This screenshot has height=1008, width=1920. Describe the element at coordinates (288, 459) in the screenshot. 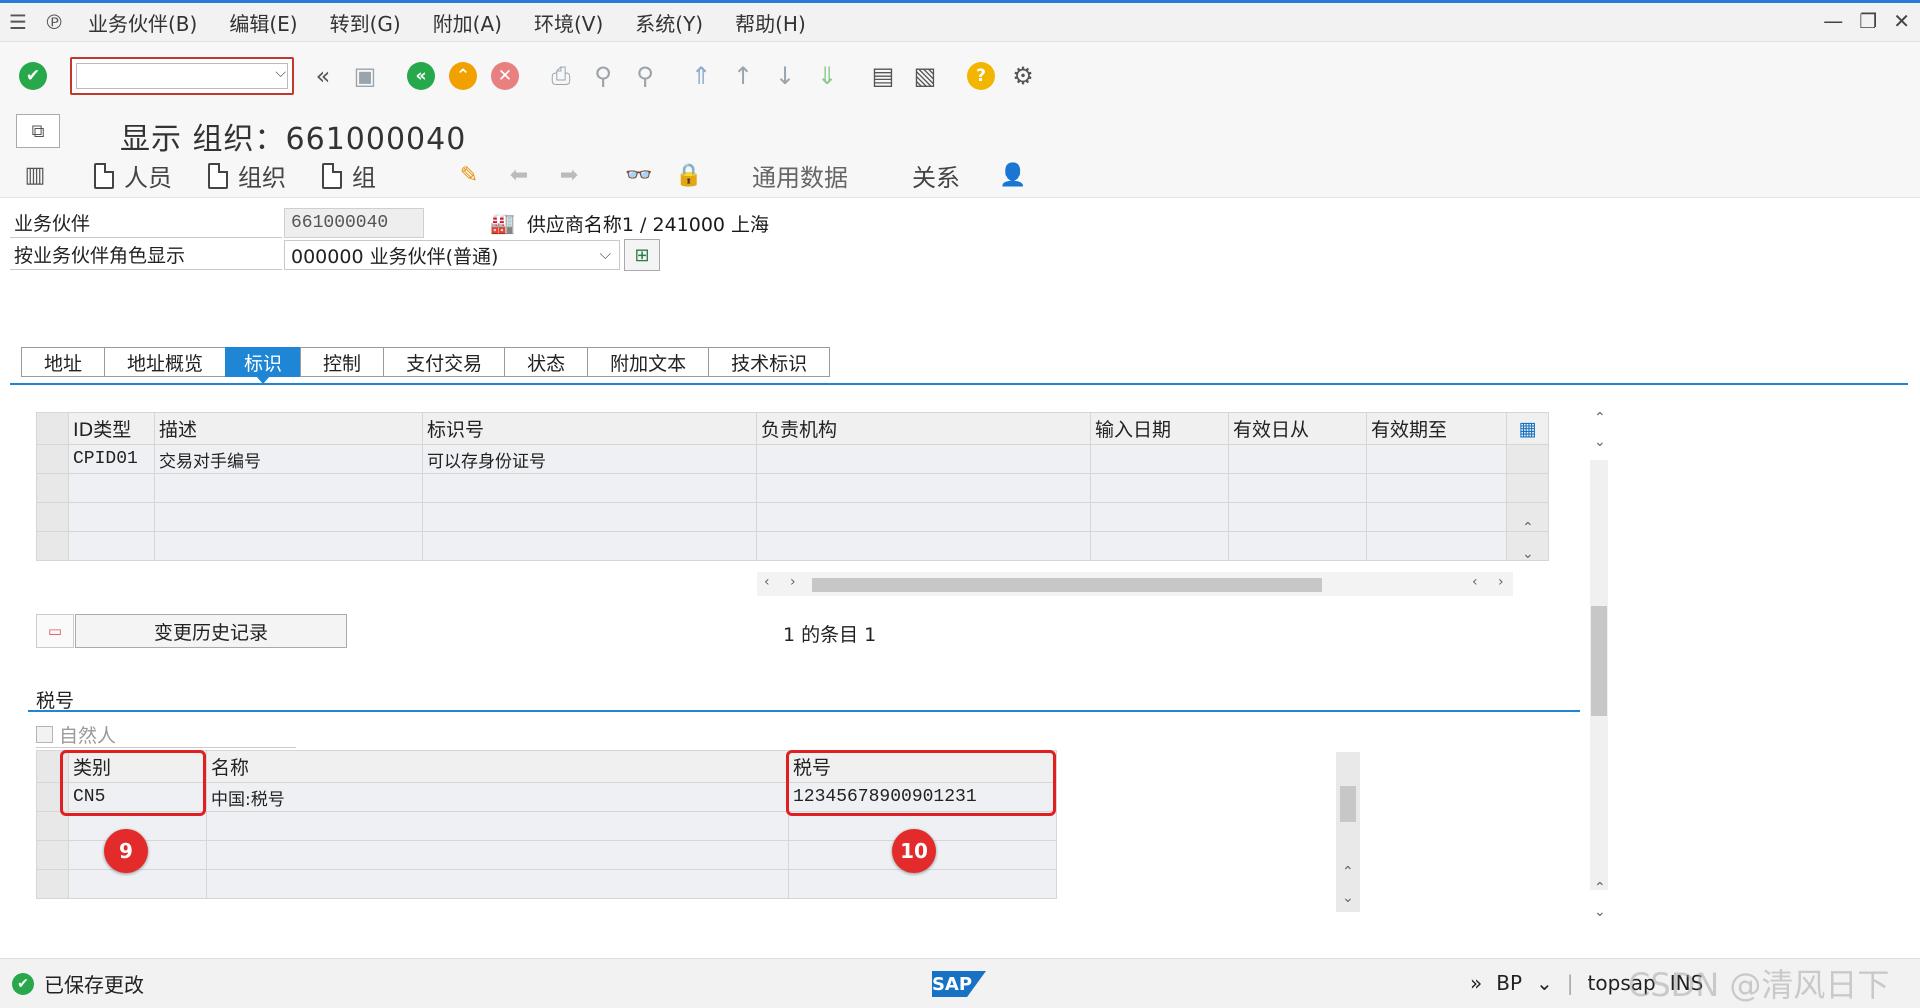

I see `cell-description: 交易对手编号` at that location.